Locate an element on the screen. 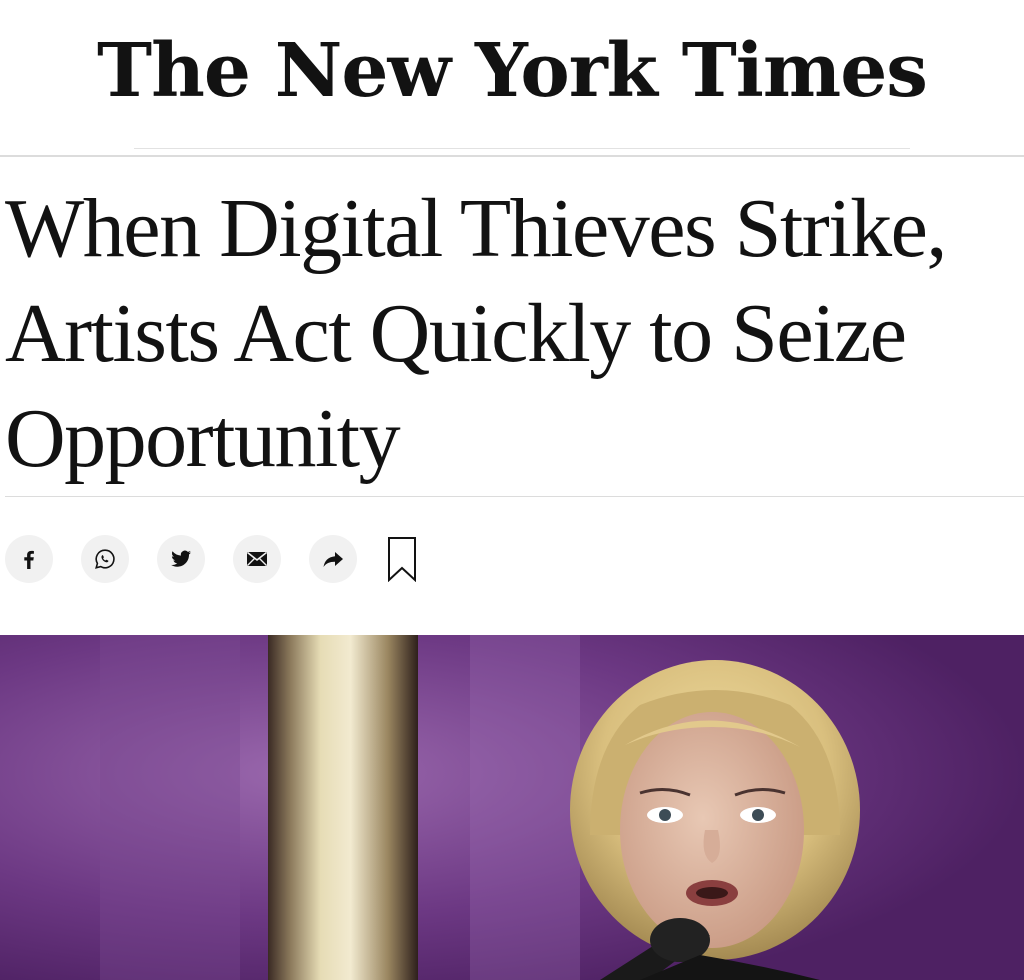  share-arrow-icon is located at coordinates (333, 559).